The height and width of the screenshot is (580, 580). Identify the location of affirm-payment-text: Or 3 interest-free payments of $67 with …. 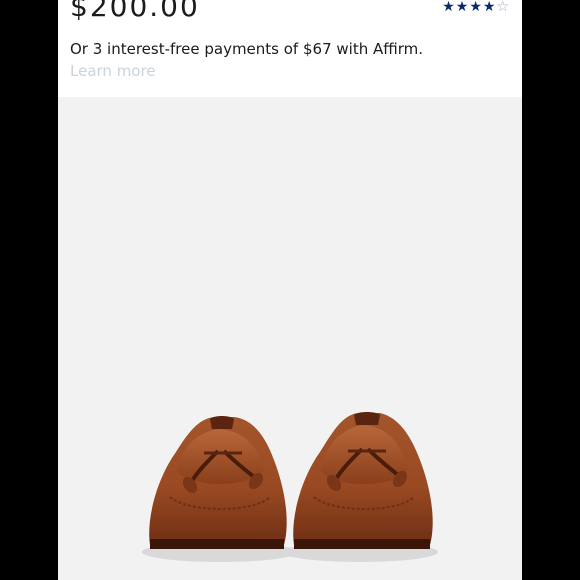
(247, 49).